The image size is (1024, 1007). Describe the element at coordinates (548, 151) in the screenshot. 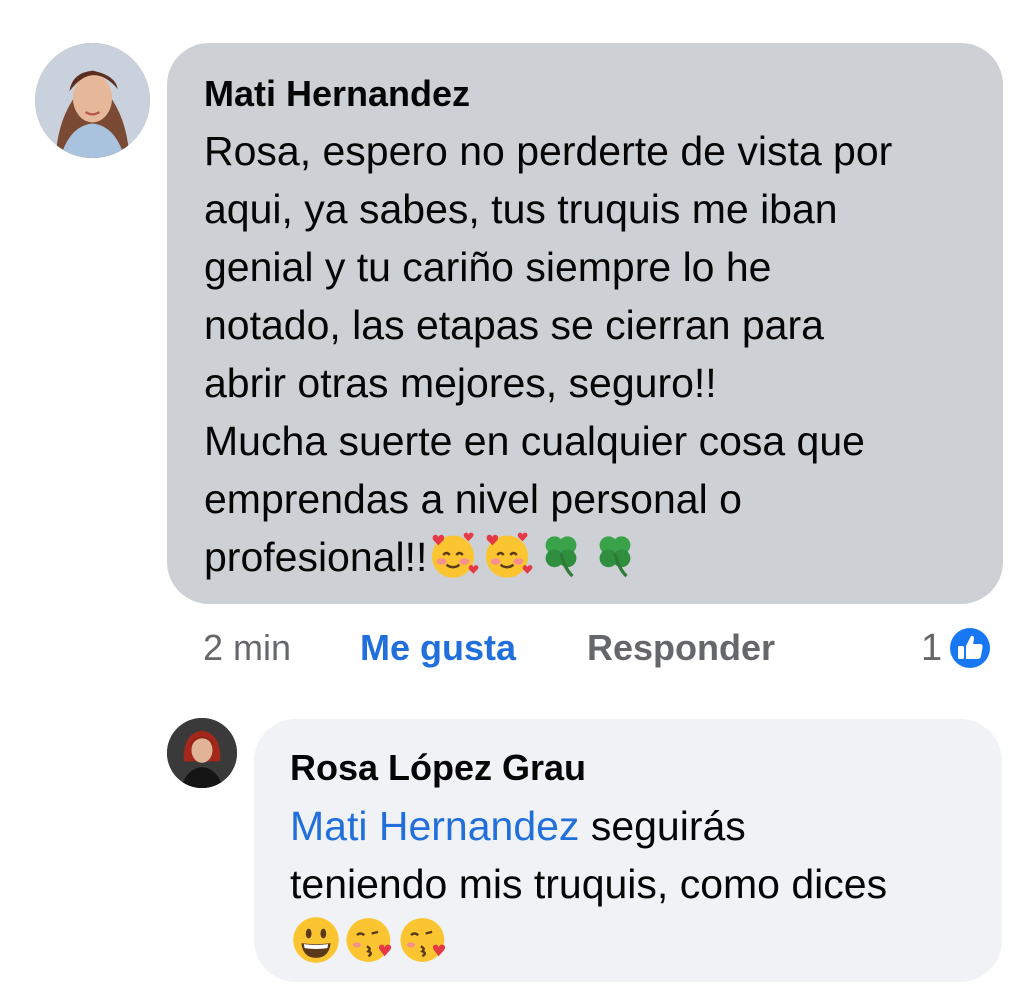

I see `comment-line: Rosa, espero no perderte de vista por` at that location.